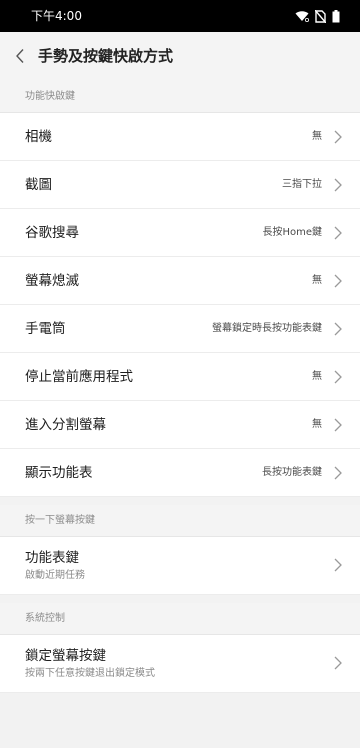 The height and width of the screenshot is (748, 360). Describe the element at coordinates (302, 184) in the screenshot. I see `row-value: 三指下拉` at that location.